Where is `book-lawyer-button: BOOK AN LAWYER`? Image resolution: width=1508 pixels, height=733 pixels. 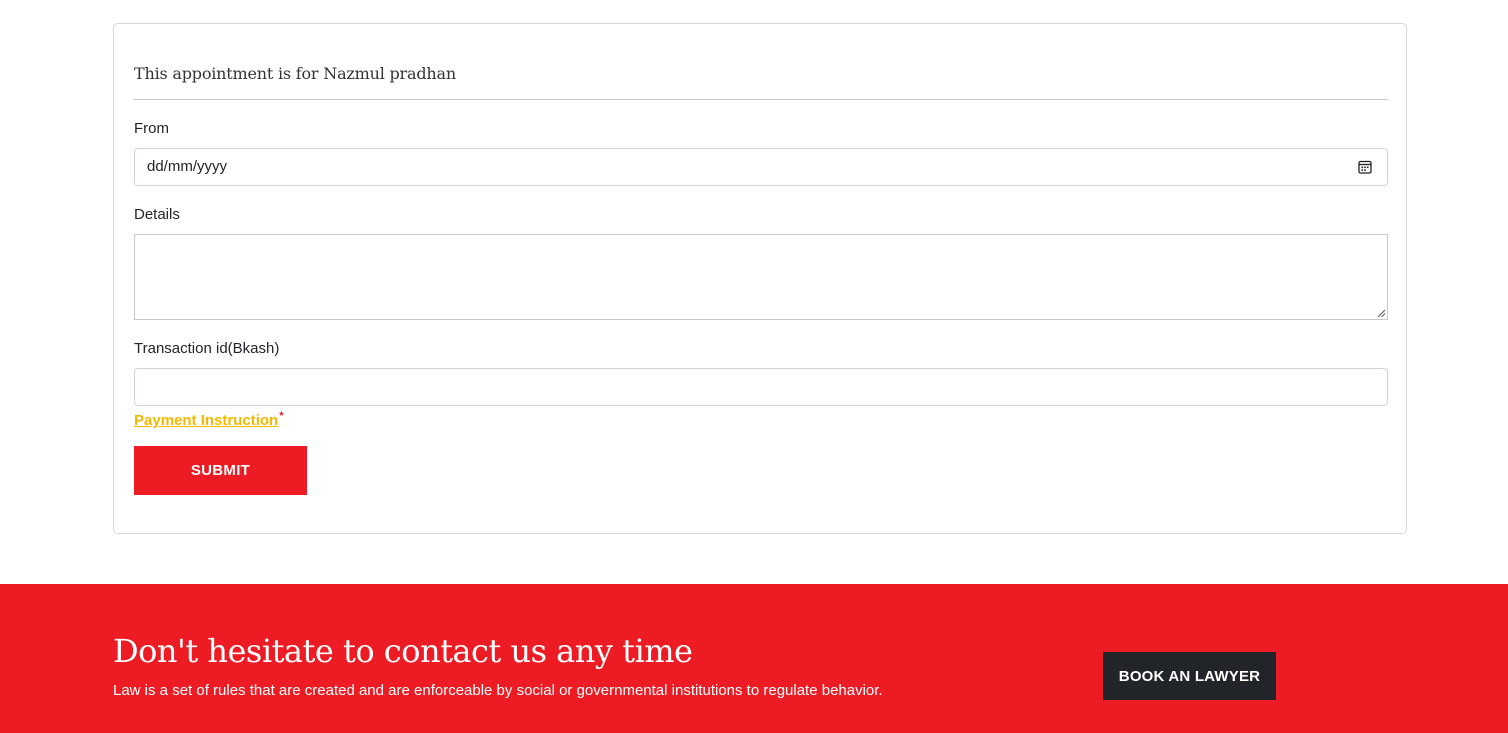 book-lawyer-button: BOOK AN LAWYER is located at coordinates (1189, 676).